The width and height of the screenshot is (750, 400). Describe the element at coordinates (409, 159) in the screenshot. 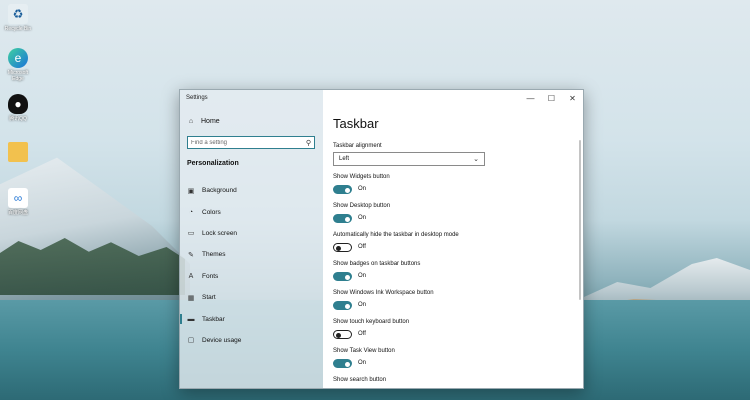

I see `taskbar-alignment-dropdown: Left ⌄` at that location.